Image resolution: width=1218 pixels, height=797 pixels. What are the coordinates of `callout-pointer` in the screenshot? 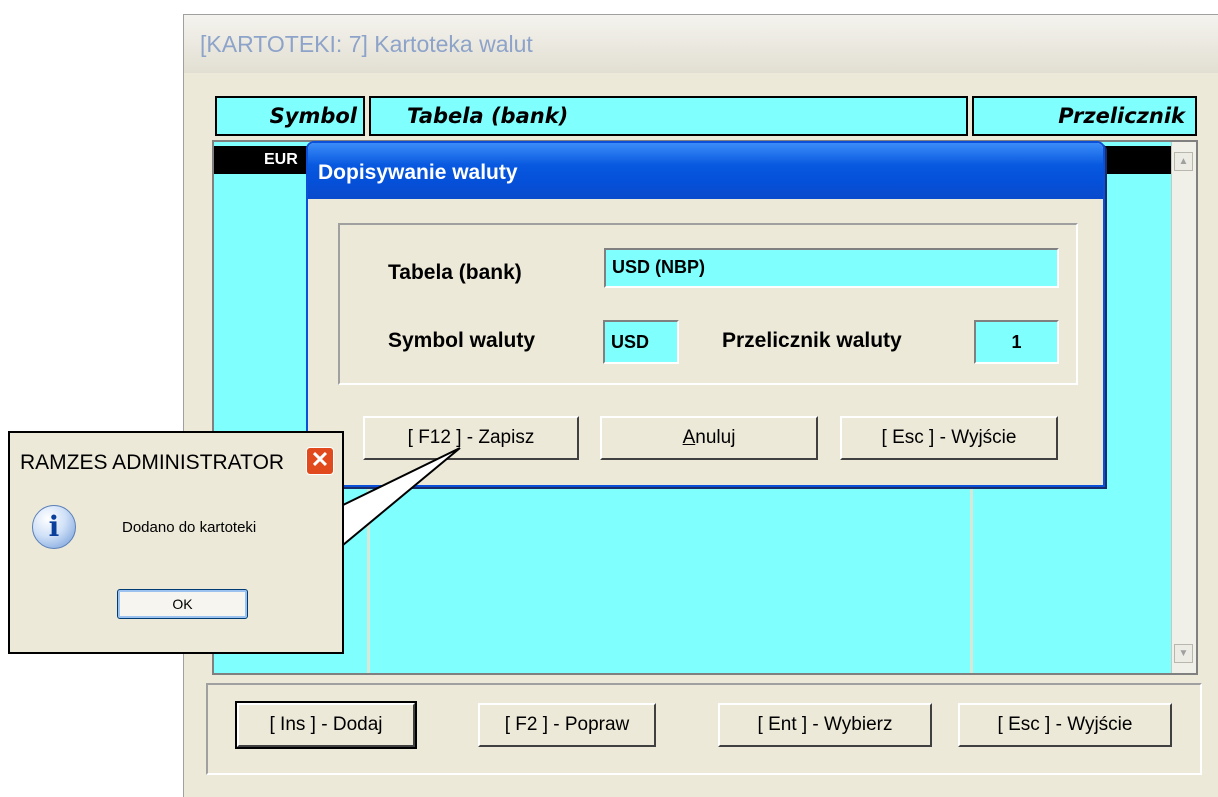 It's located at (401, 497).